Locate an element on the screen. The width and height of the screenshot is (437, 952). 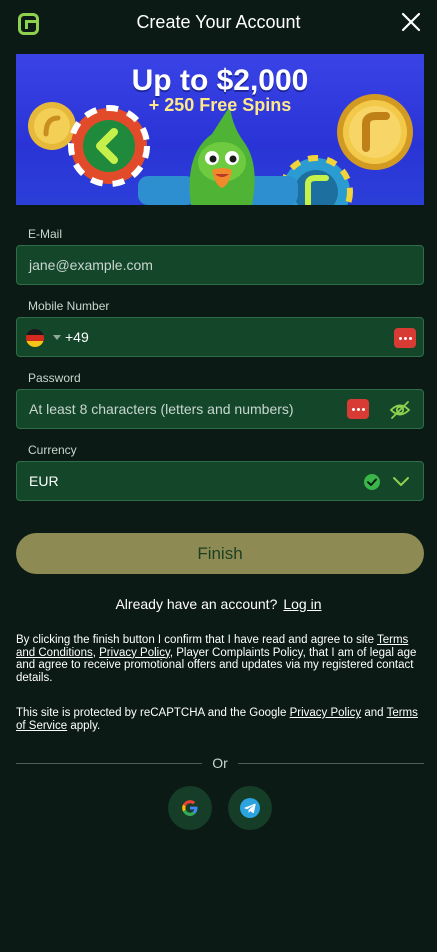
recaptcha-suffix: apply. is located at coordinates (85, 725).